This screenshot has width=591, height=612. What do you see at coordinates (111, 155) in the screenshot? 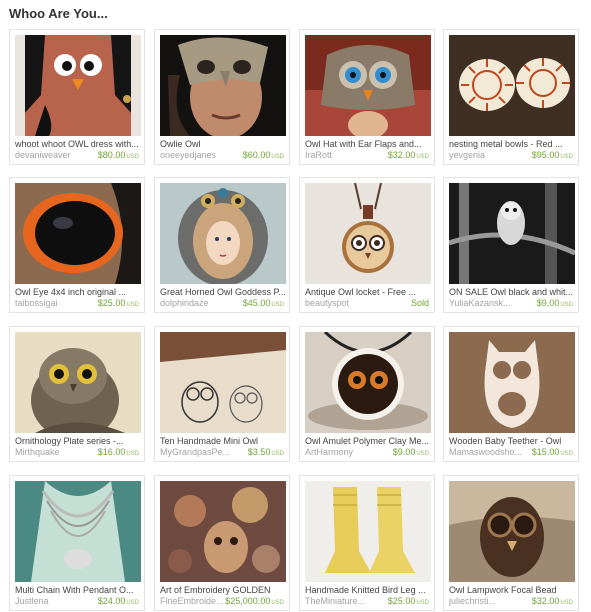
I see `price-amount: $80.00` at bounding box center [111, 155].